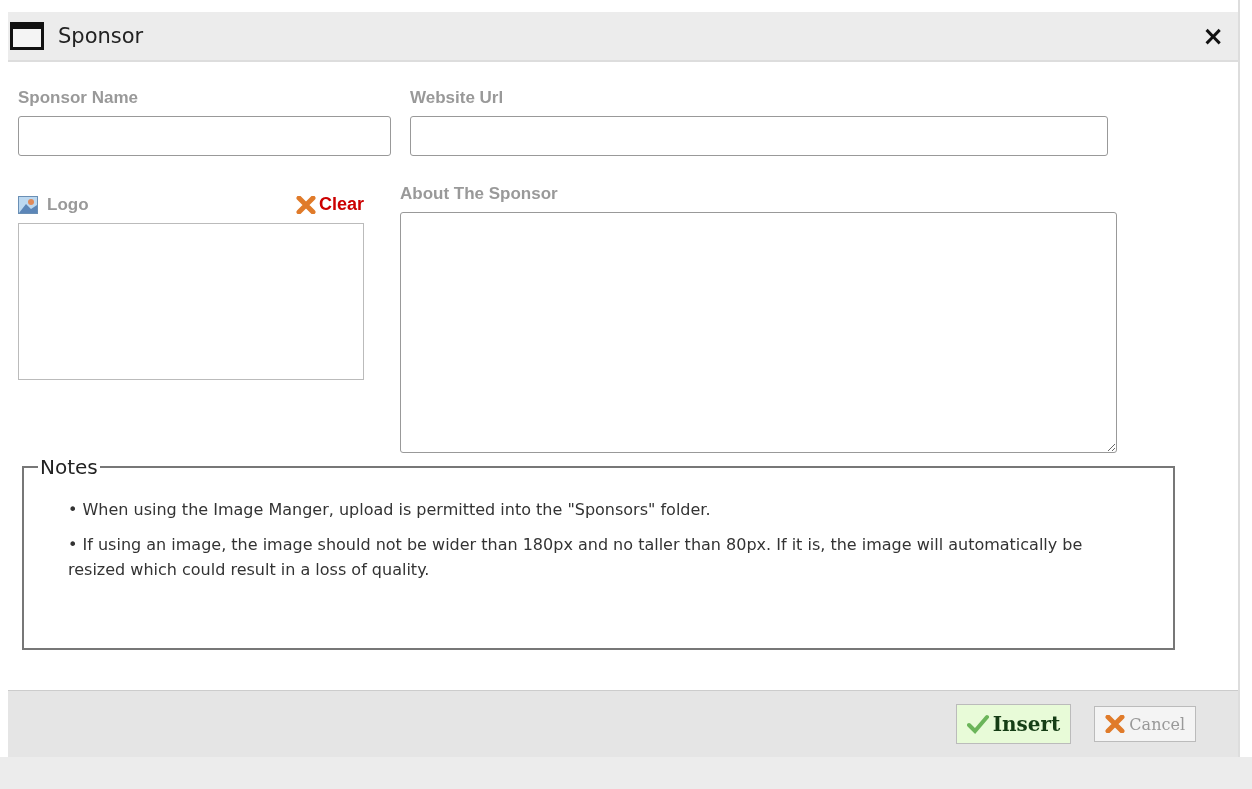 The image size is (1252, 789). What do you see at coordinates (69, 467) in the screenshot?
I see `notes-legend: Notes` at bounding box center [69, 467].